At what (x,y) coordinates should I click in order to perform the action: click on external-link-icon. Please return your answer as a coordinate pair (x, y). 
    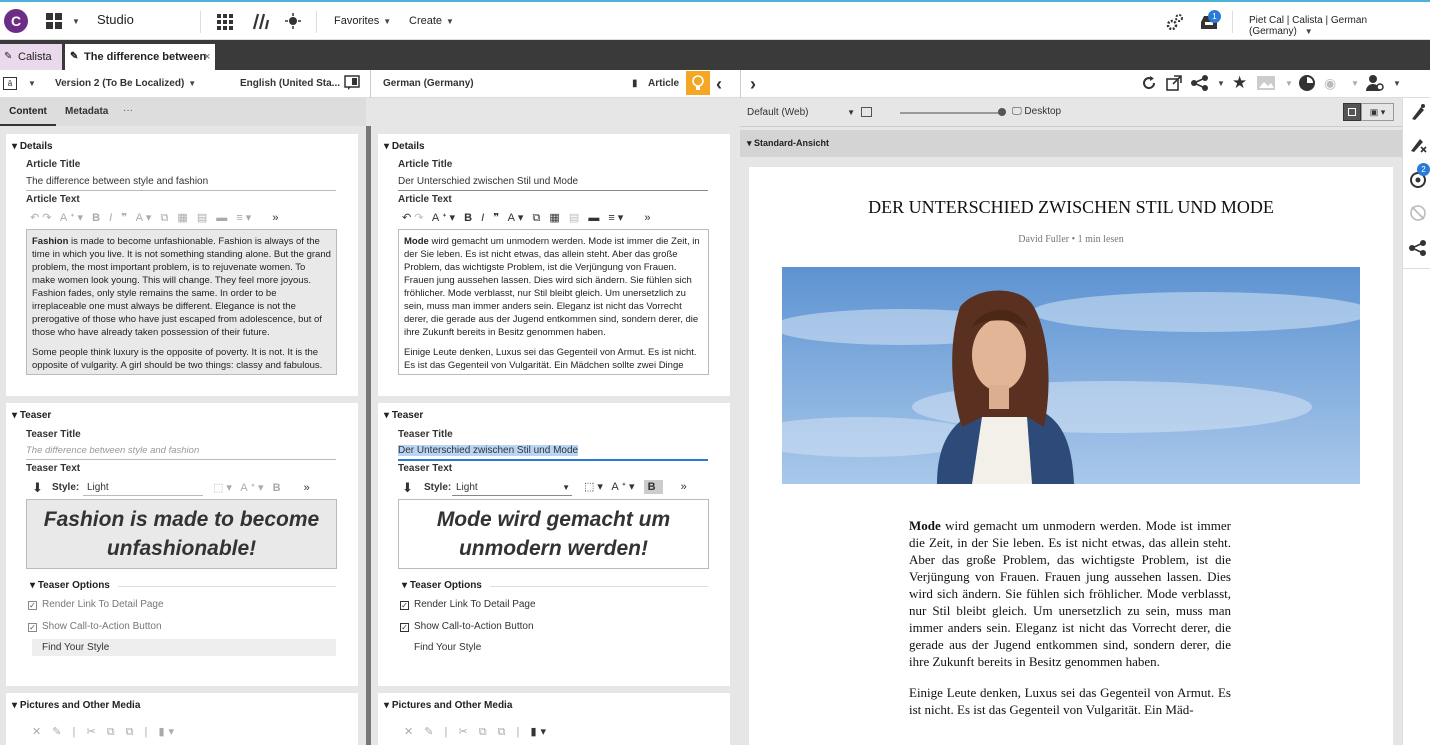
    Looking at the image, I should click on (1174, 84).